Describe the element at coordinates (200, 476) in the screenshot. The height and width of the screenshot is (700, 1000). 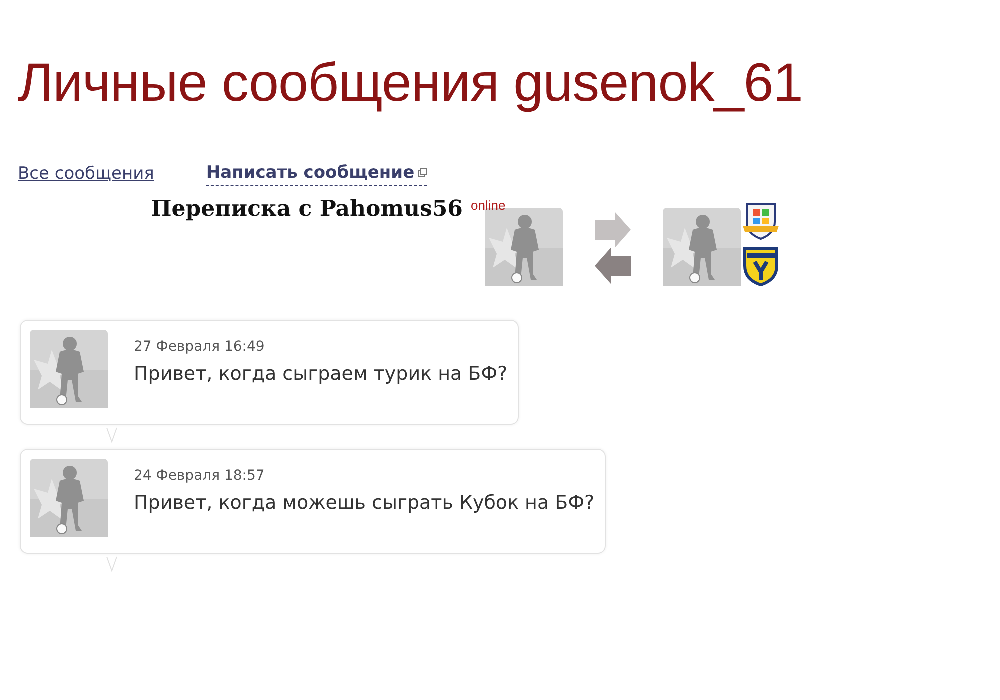
I see `message-date: 24 Февраля 18:57` at that location.